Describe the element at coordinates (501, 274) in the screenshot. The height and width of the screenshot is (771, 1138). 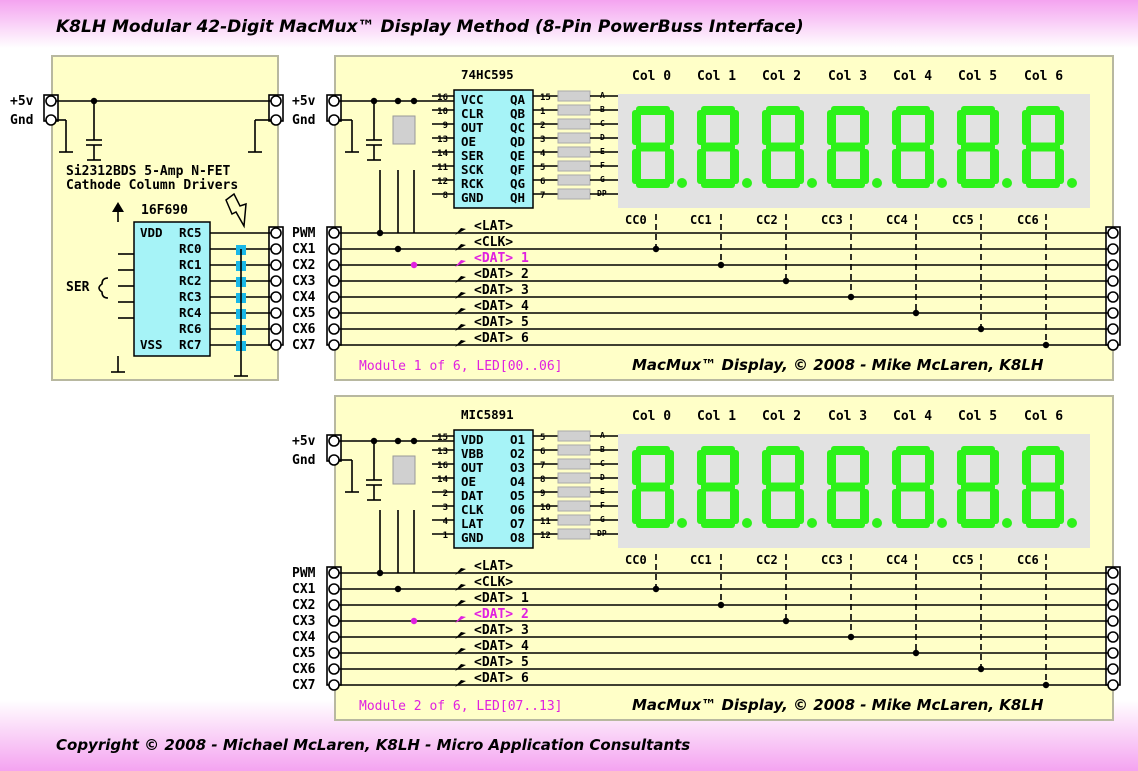
I see `module-1-signal-label: <DAT> 2` at that location.